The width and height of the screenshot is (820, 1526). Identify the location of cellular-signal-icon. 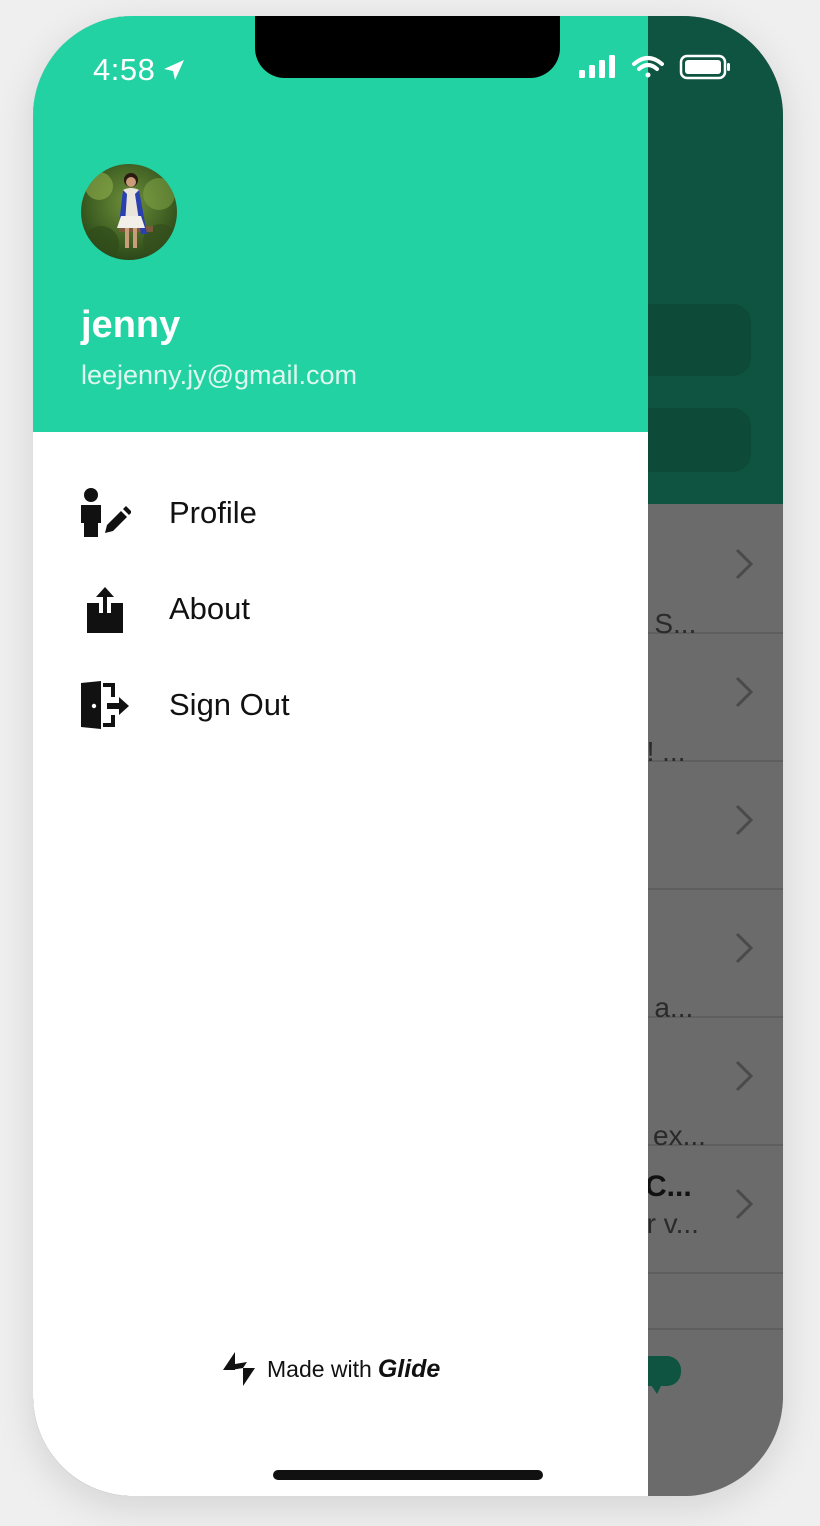
(597, 66).